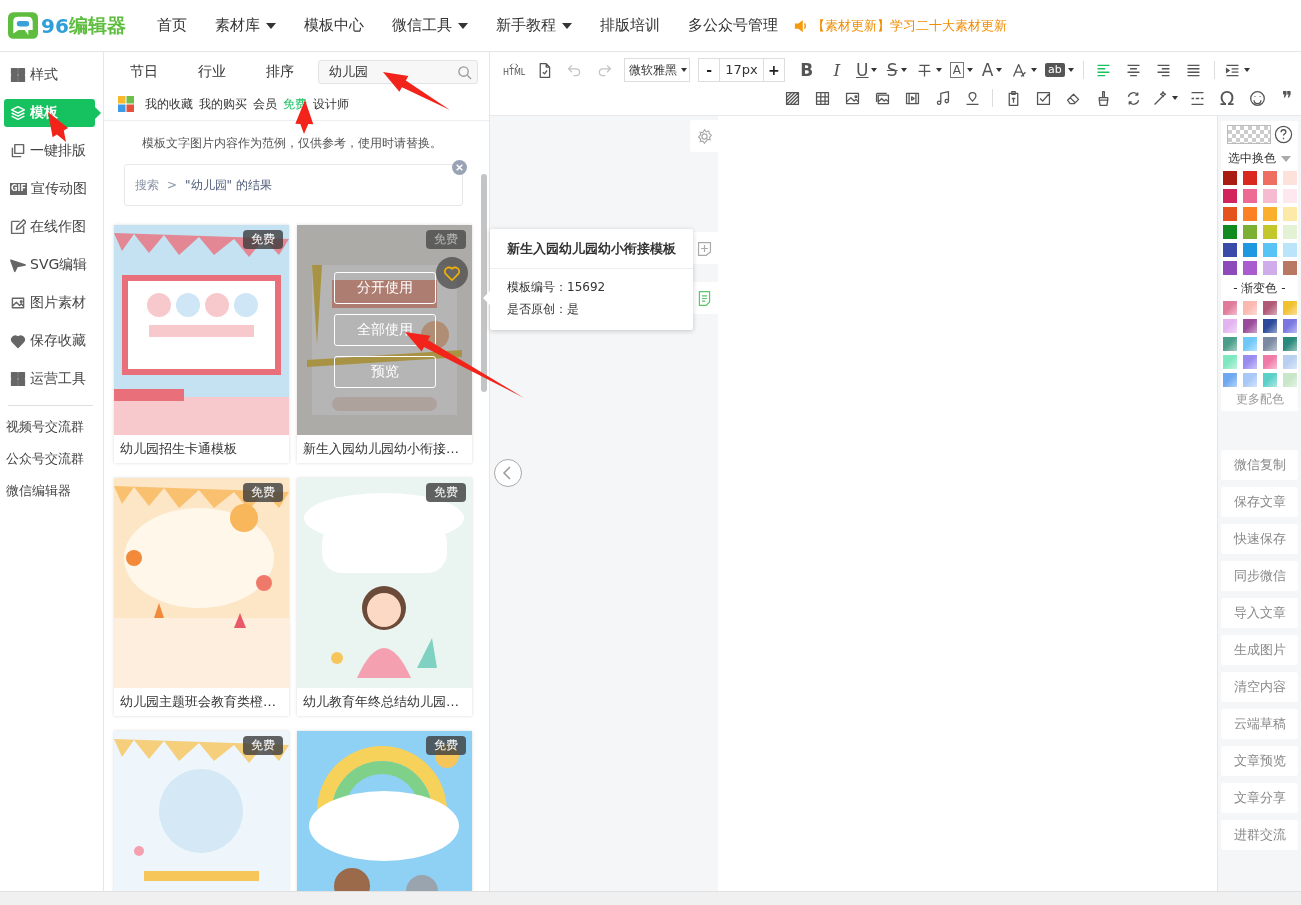 This screenshot has width=1301, height=905. What do you see at coordinates (331, 104) in the screenshot?
I see `filter-link: 设计师` at bounding box center [331, 104].